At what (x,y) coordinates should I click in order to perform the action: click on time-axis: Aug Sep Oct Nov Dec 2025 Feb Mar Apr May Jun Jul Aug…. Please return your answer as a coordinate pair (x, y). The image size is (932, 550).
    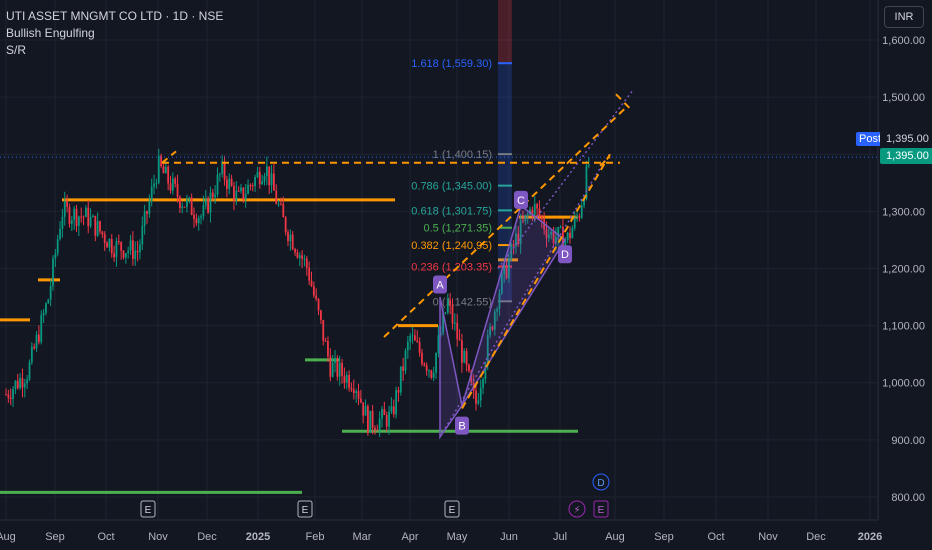
    Looking at the image, I should click on (441, 531).